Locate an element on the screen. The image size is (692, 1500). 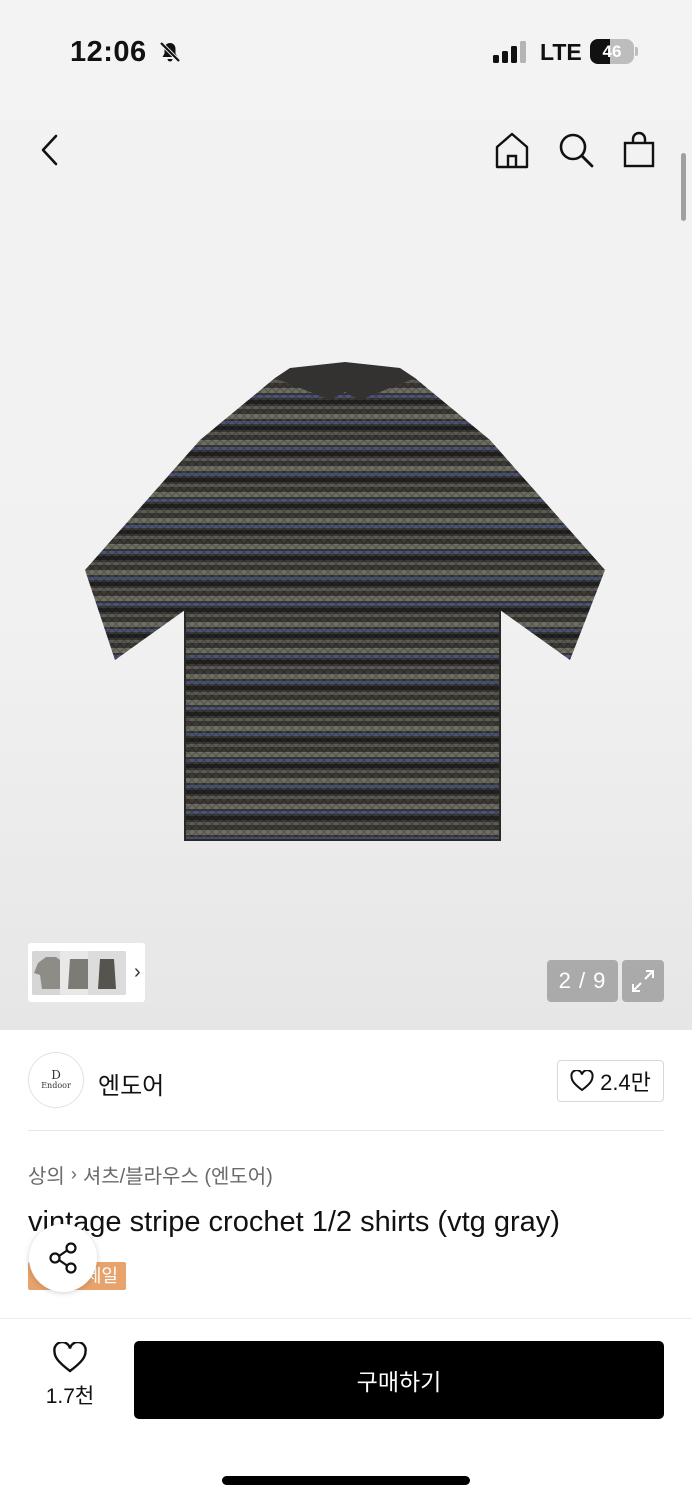
shopping-bag-icon is located at coordinates (639, 149).